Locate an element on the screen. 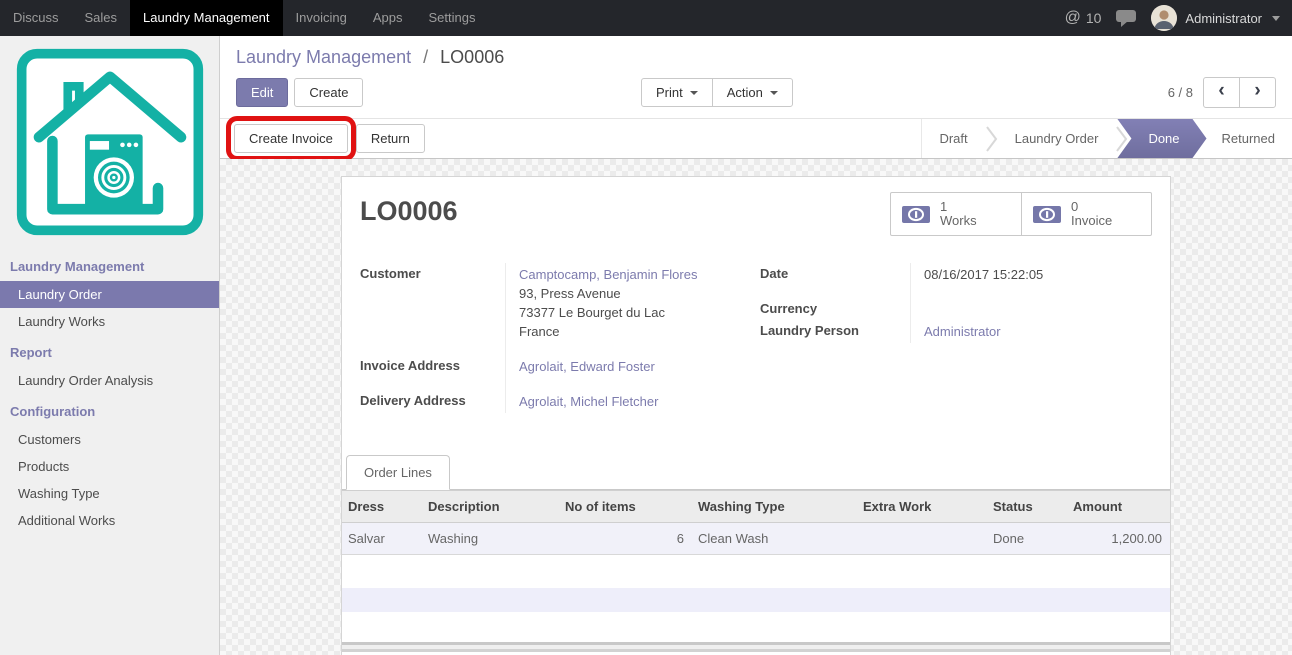 The height and width of the screenshot is (655, 1292). sidebar-item-additional-works: Additional Works is located at coordinates (109, 520).